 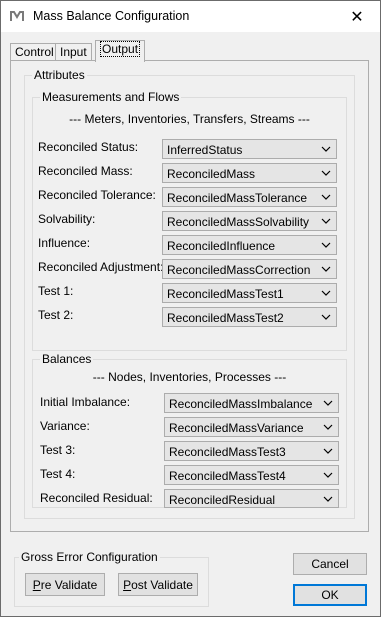 I want to click on tab-output: Output, so click(x=120, y=51).